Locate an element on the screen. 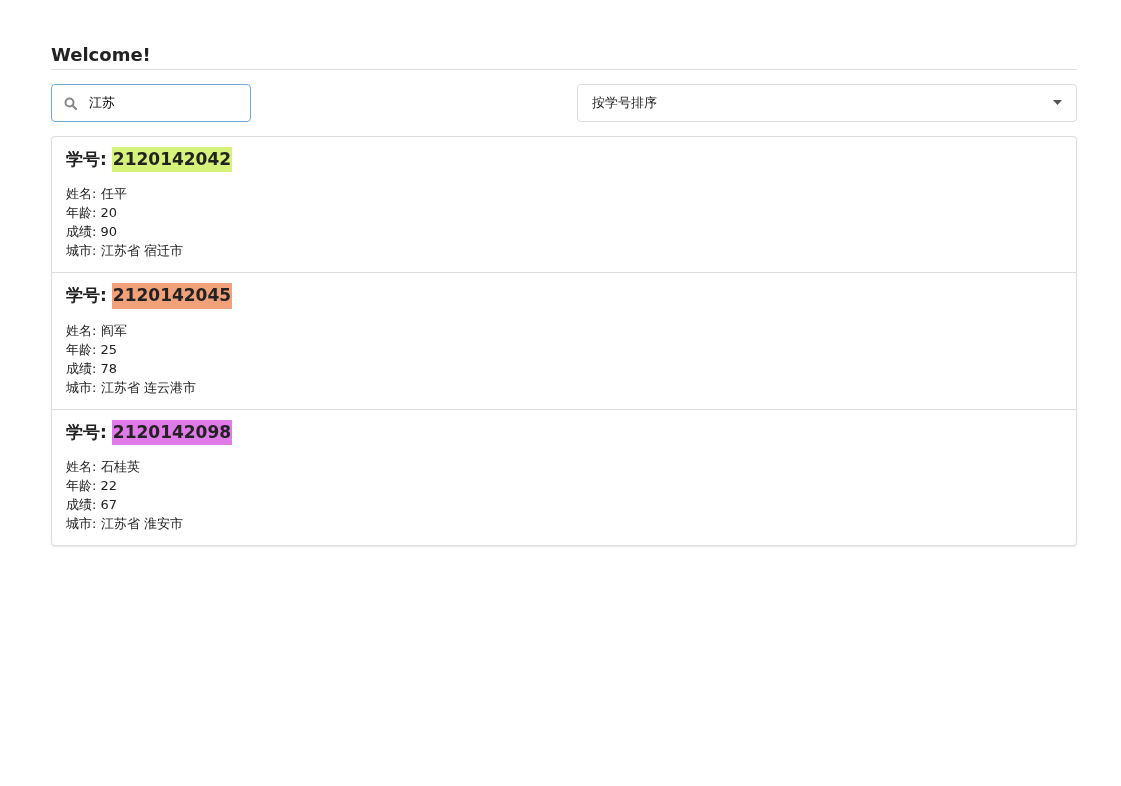 The image size is (1121, 786). student-detail: 年龄: 22 is located at coordinates (92, 486).